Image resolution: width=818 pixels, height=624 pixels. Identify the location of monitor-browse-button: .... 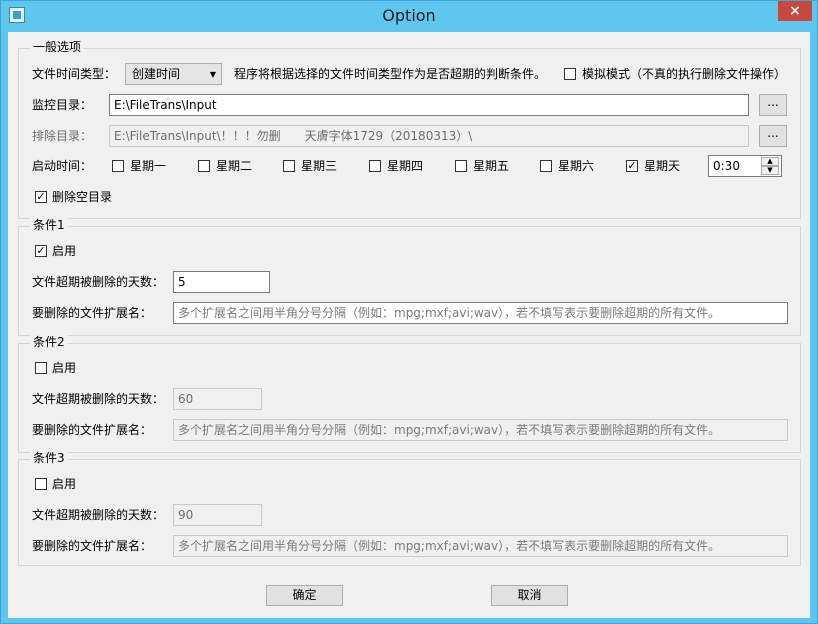
(773, 105).